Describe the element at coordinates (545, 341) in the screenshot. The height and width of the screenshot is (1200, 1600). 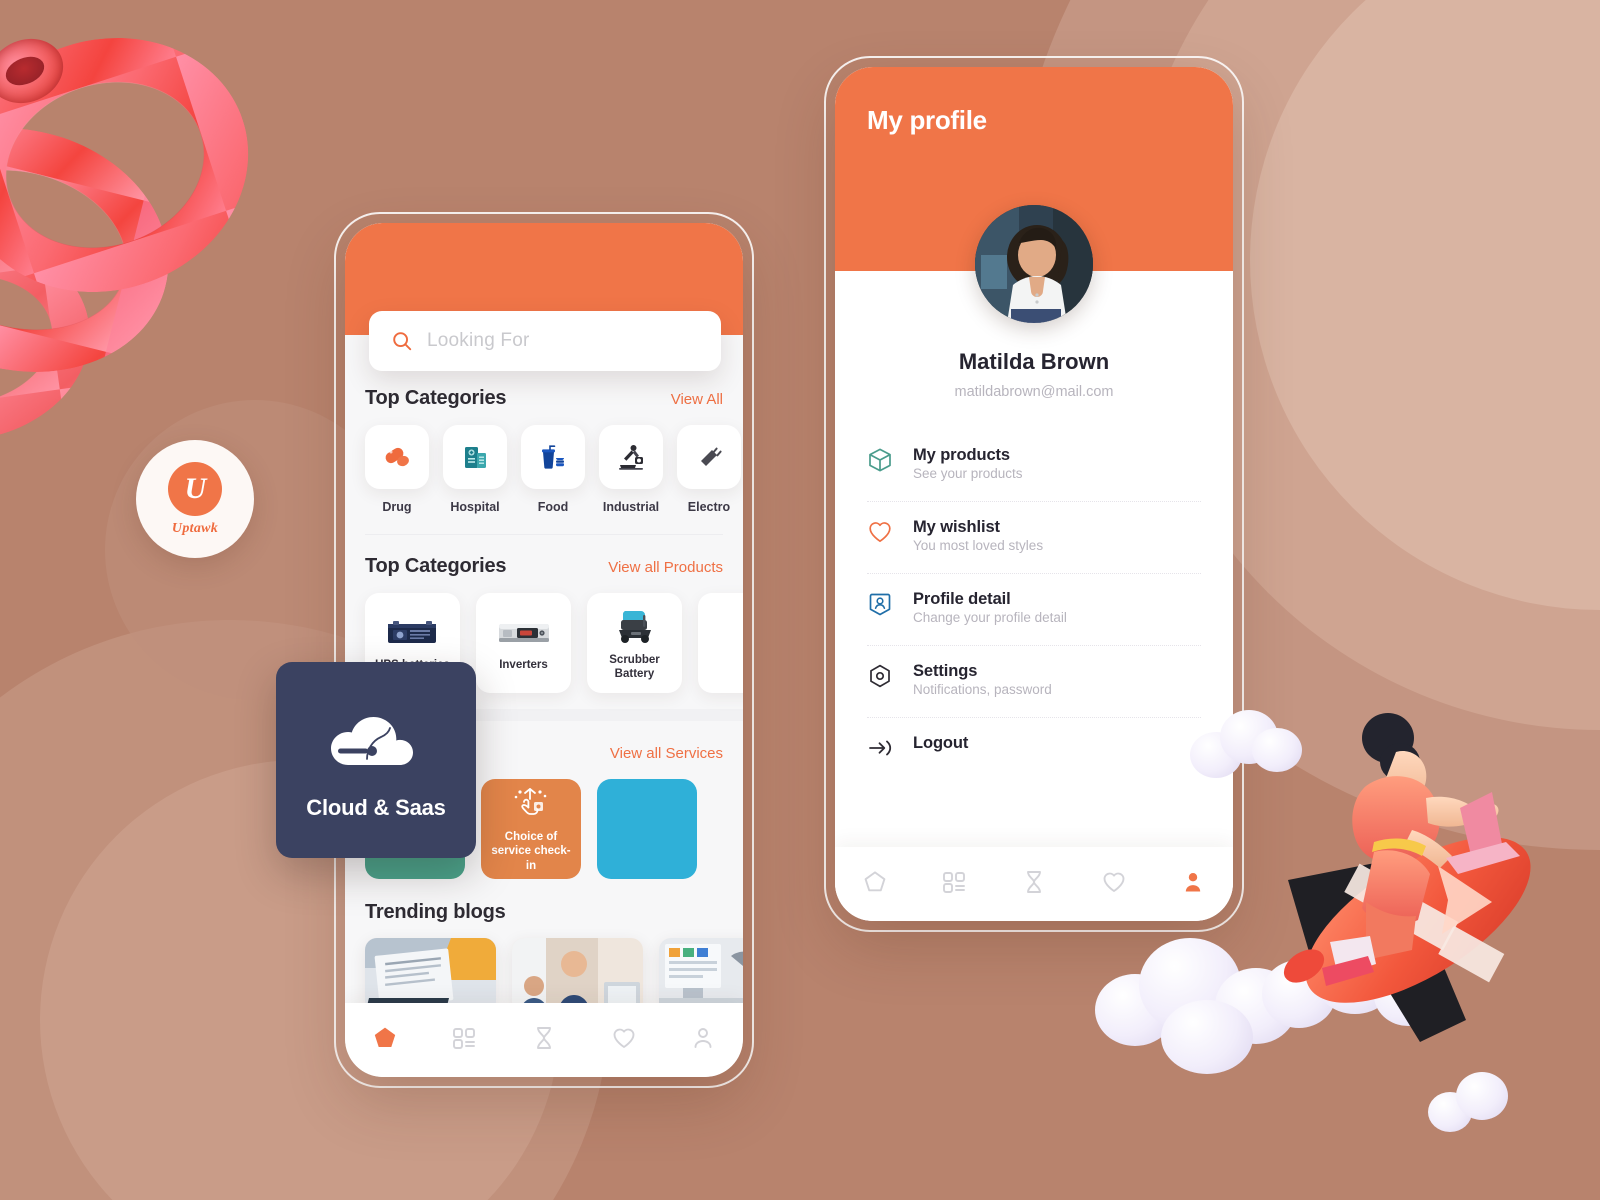
I see `search-input: Looking For` at that location.